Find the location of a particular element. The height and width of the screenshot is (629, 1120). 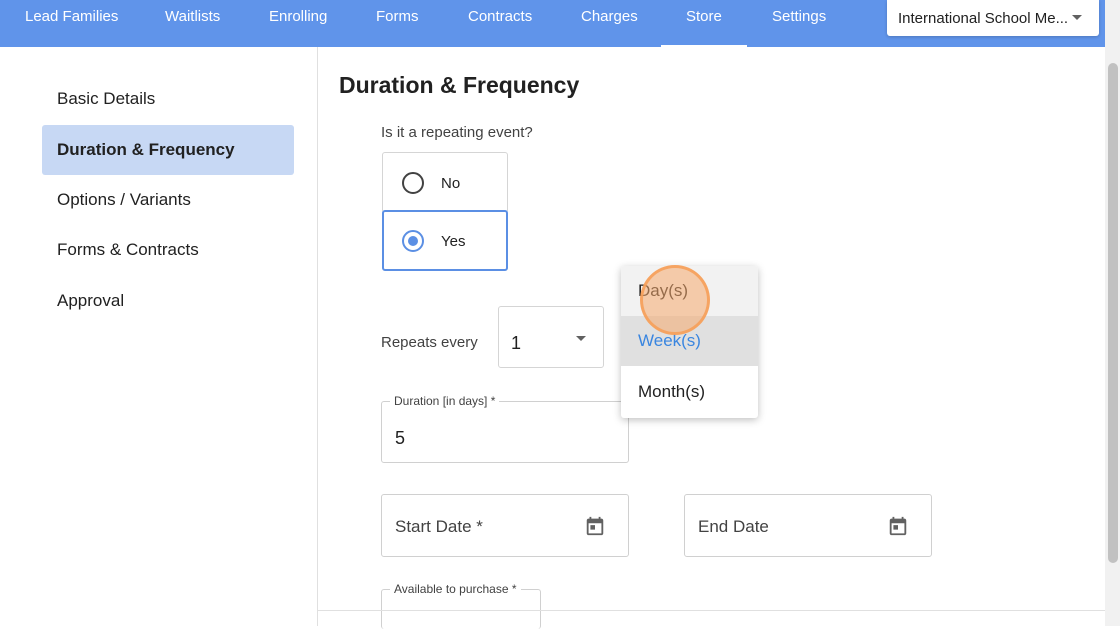

footer-divider is located at coordinates (711, 610).